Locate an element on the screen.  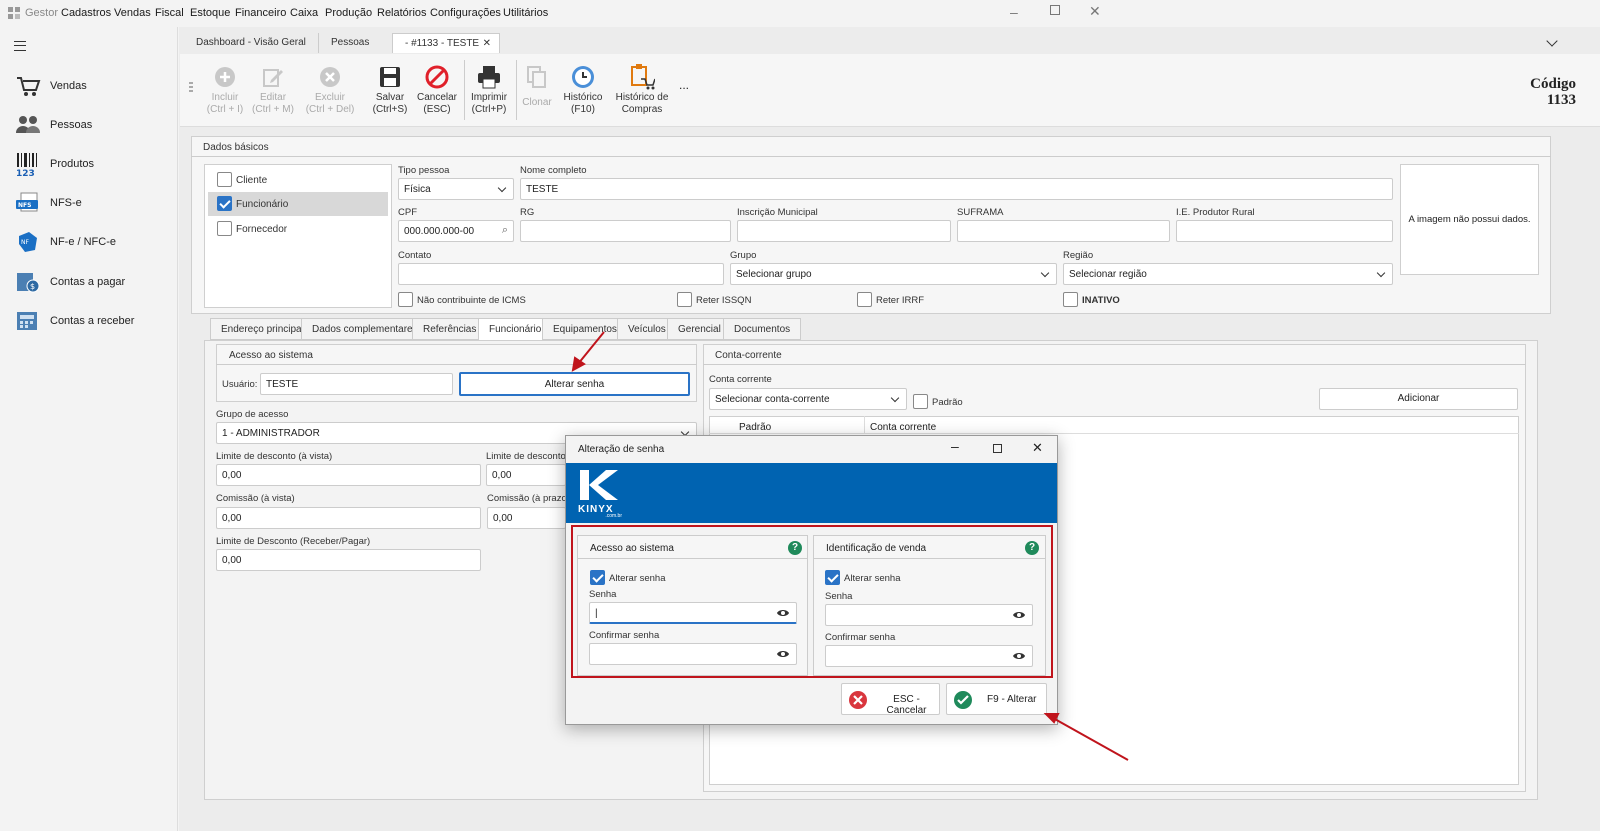
sidebar-item-contas-receber: Contas a receber is located at coordinates (74, 321).